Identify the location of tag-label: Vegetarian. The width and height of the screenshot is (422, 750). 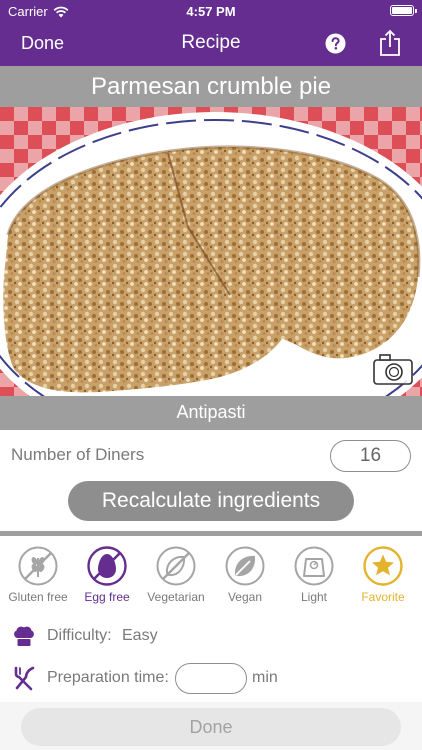
(176, 597).